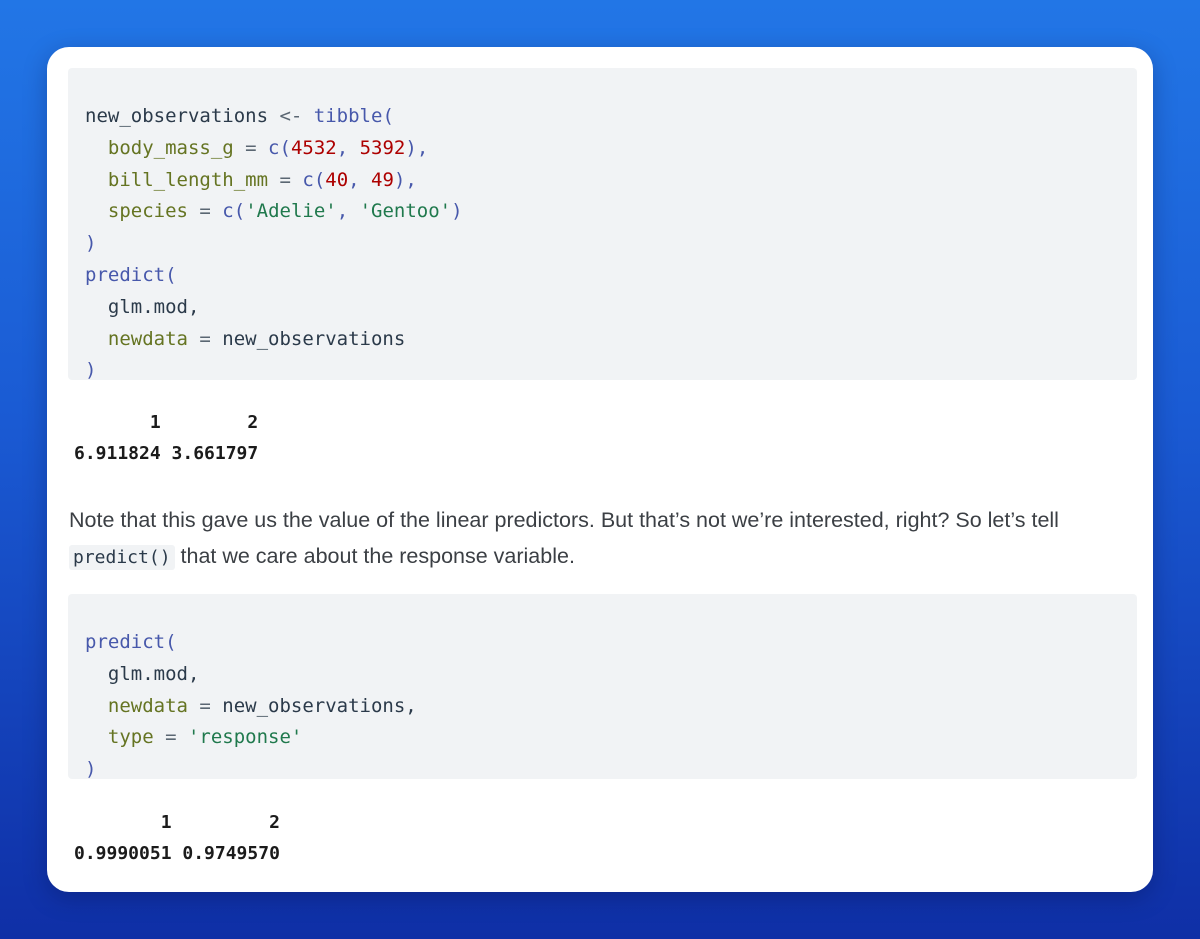 This screenshot has width=1200, height=939. I want to click on code-token: 49, so click(382, 179).